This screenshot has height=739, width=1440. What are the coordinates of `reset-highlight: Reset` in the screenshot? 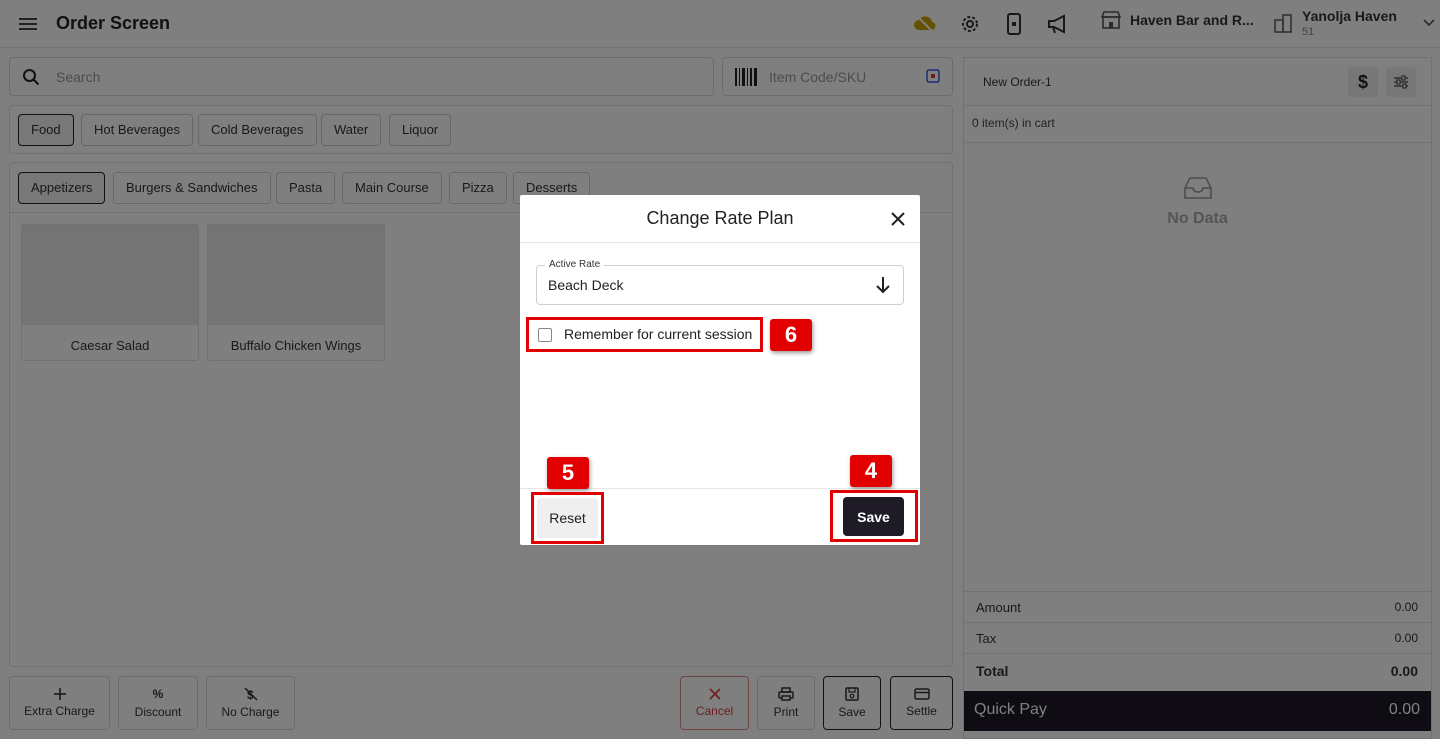 It's located at (567, 518).